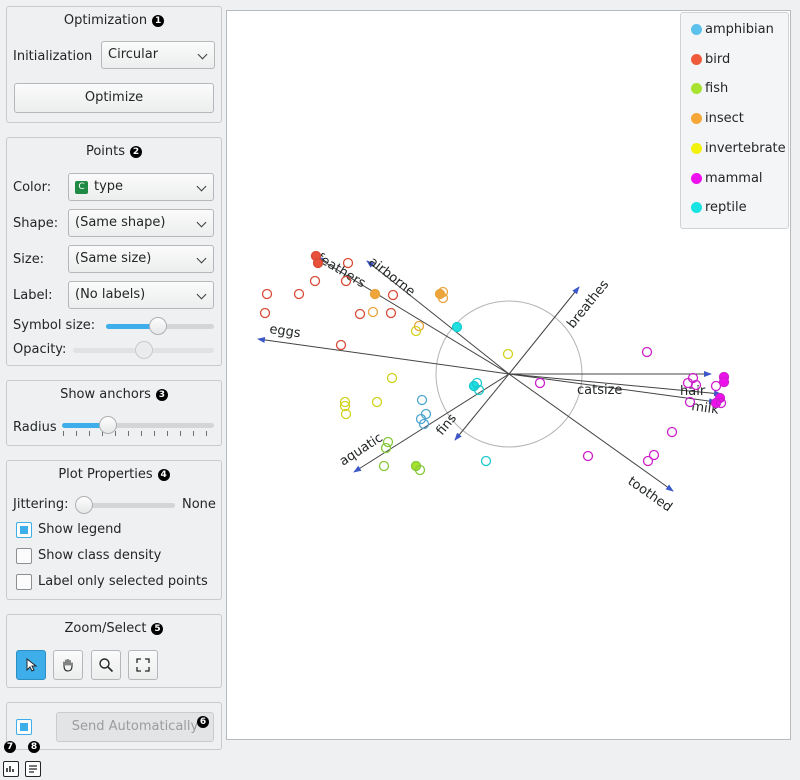 The width and height of the screenshot is (800, 780). Describe the element at coordinates (123, 581) in the screenshot. I see `label-selected-label: Label only selected points` at that location.